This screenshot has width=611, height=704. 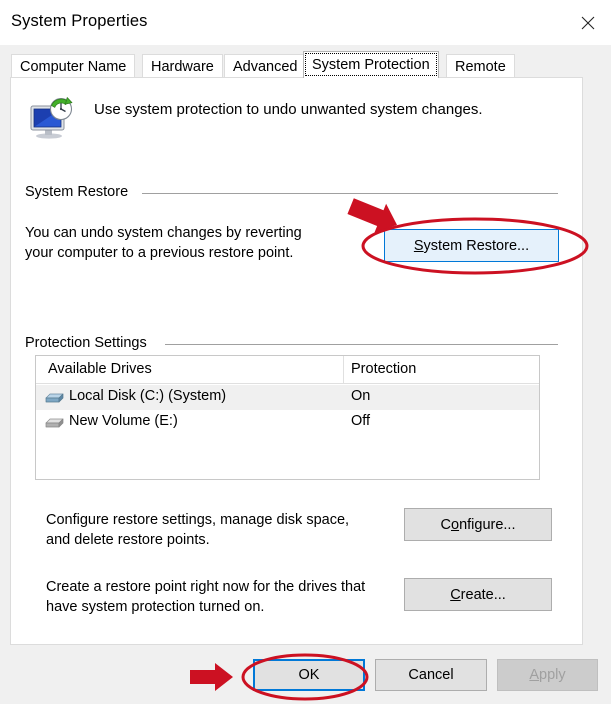 What do you see at coordinates (361, 344) in the screenshot?
I see `group-rule-protection-settings` at bounding box center [361, 344].